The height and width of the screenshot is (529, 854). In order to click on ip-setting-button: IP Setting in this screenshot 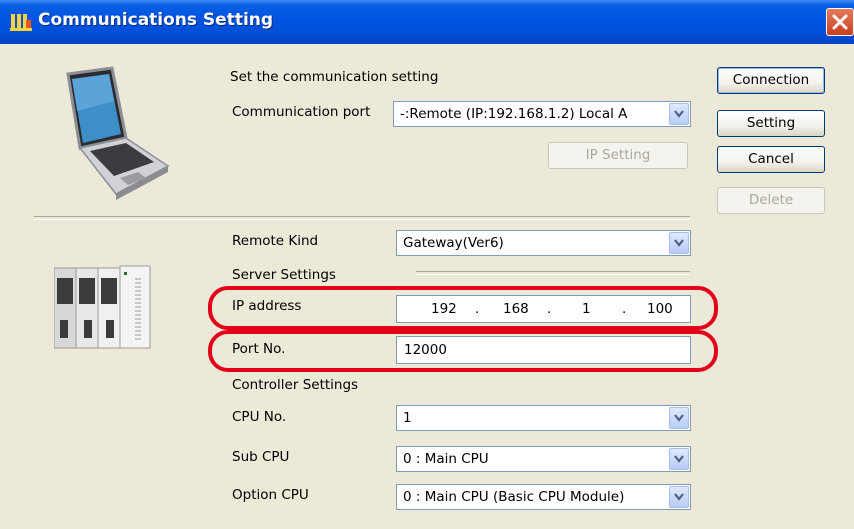, I will do `click(618, 155)`.